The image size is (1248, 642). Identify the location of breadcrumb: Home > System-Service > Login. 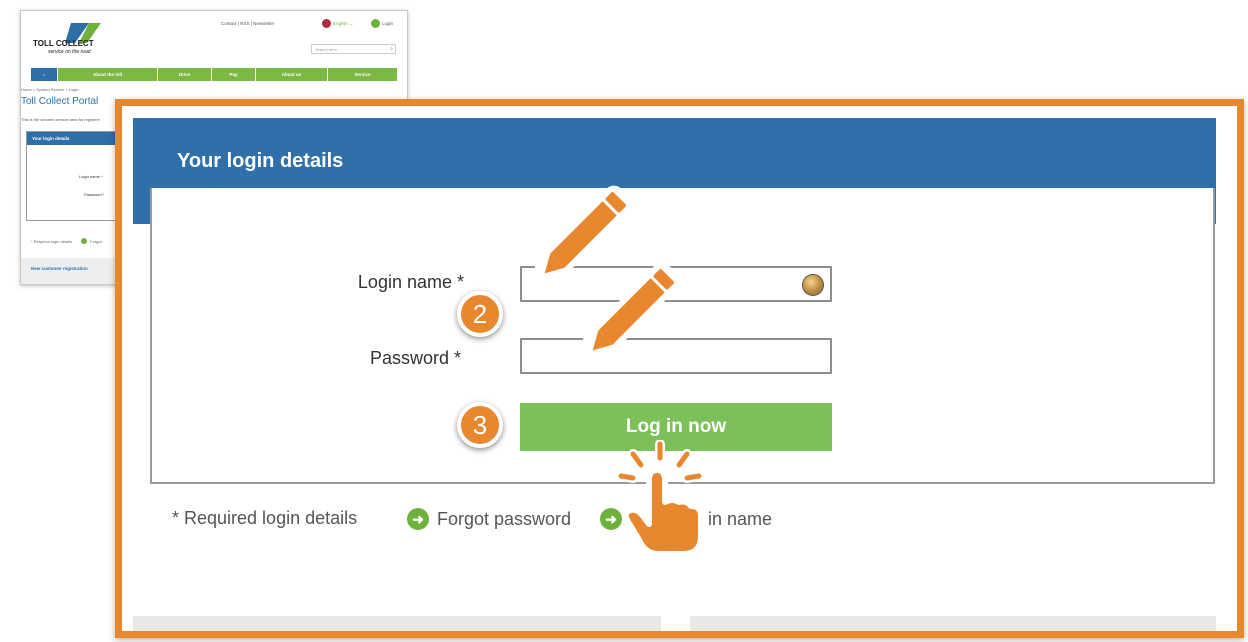
(50, 89).